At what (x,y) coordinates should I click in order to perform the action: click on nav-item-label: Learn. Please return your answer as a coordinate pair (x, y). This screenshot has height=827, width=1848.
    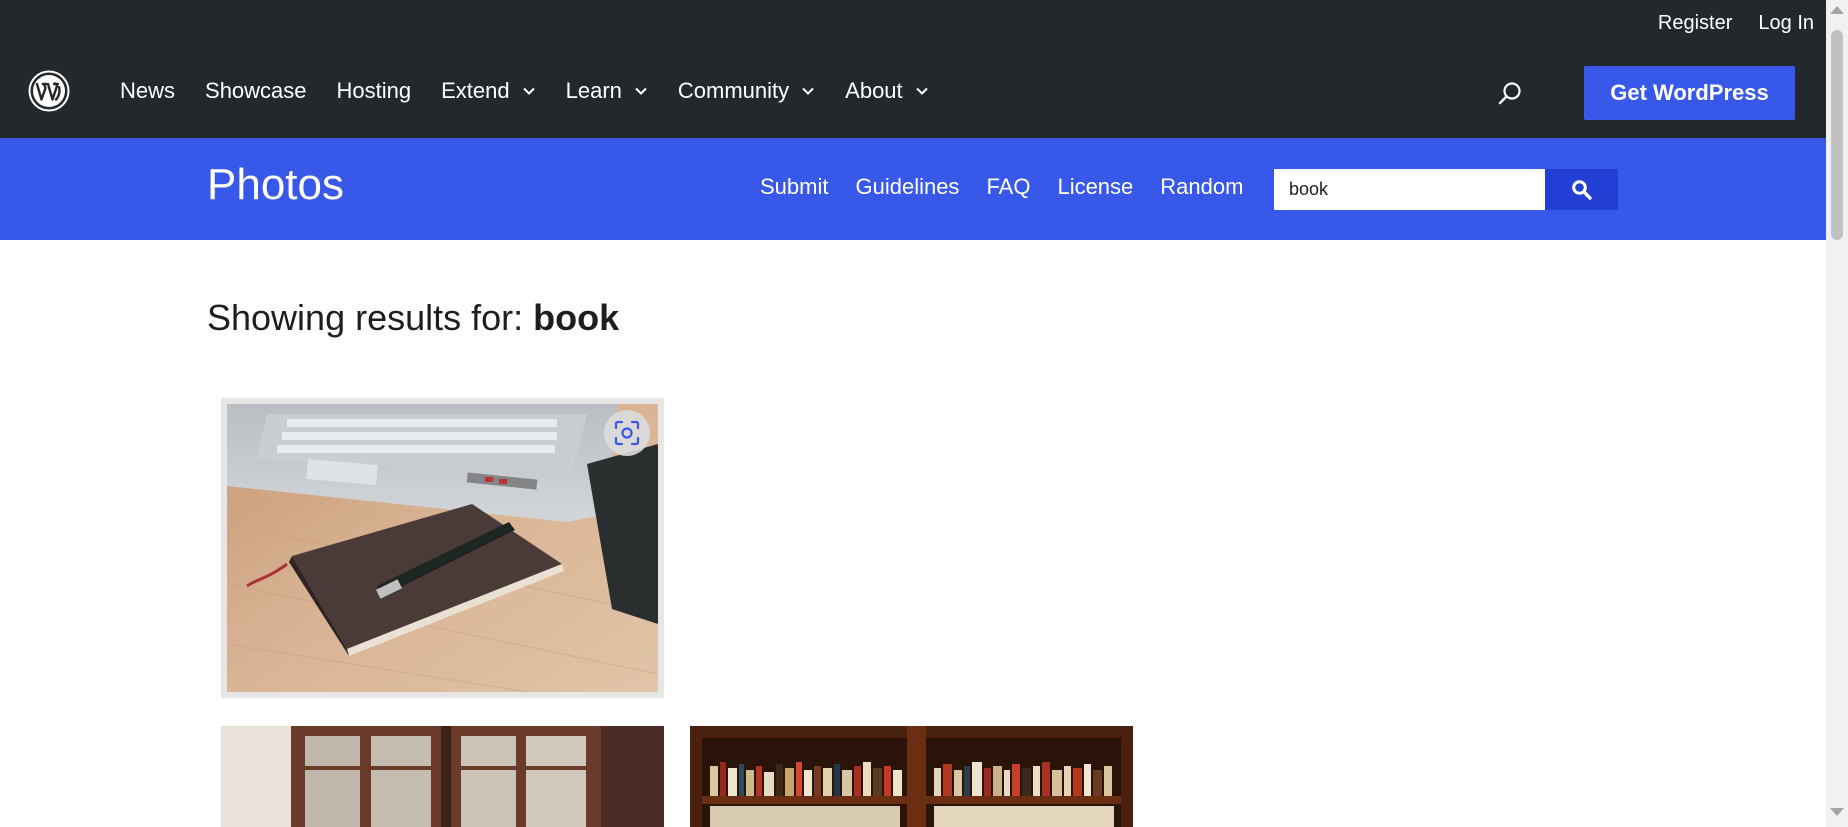
    Looking at the image, I should click on (593, 90).